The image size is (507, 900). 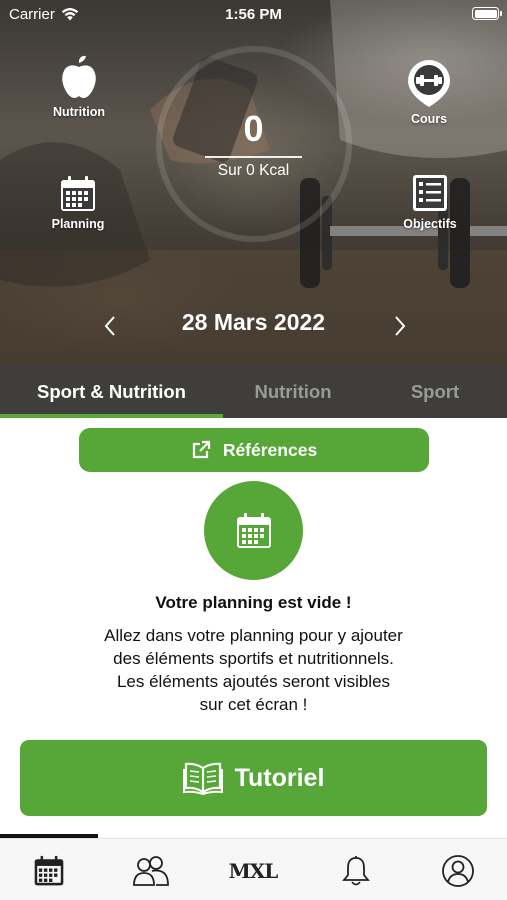 I want to click on empty-planning-title: Votre planning est vide !, so click(x=253, y=602).